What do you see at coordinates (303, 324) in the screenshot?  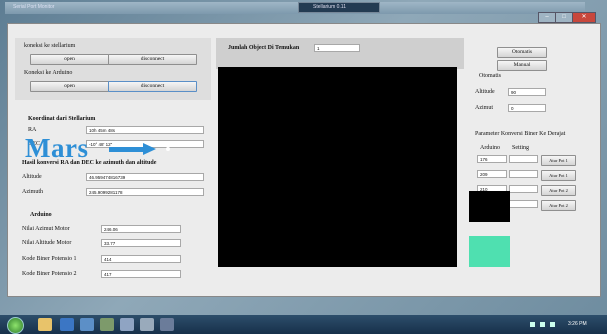 I see `taskbar: 3:26 PM` at bounding box center [303, 324].